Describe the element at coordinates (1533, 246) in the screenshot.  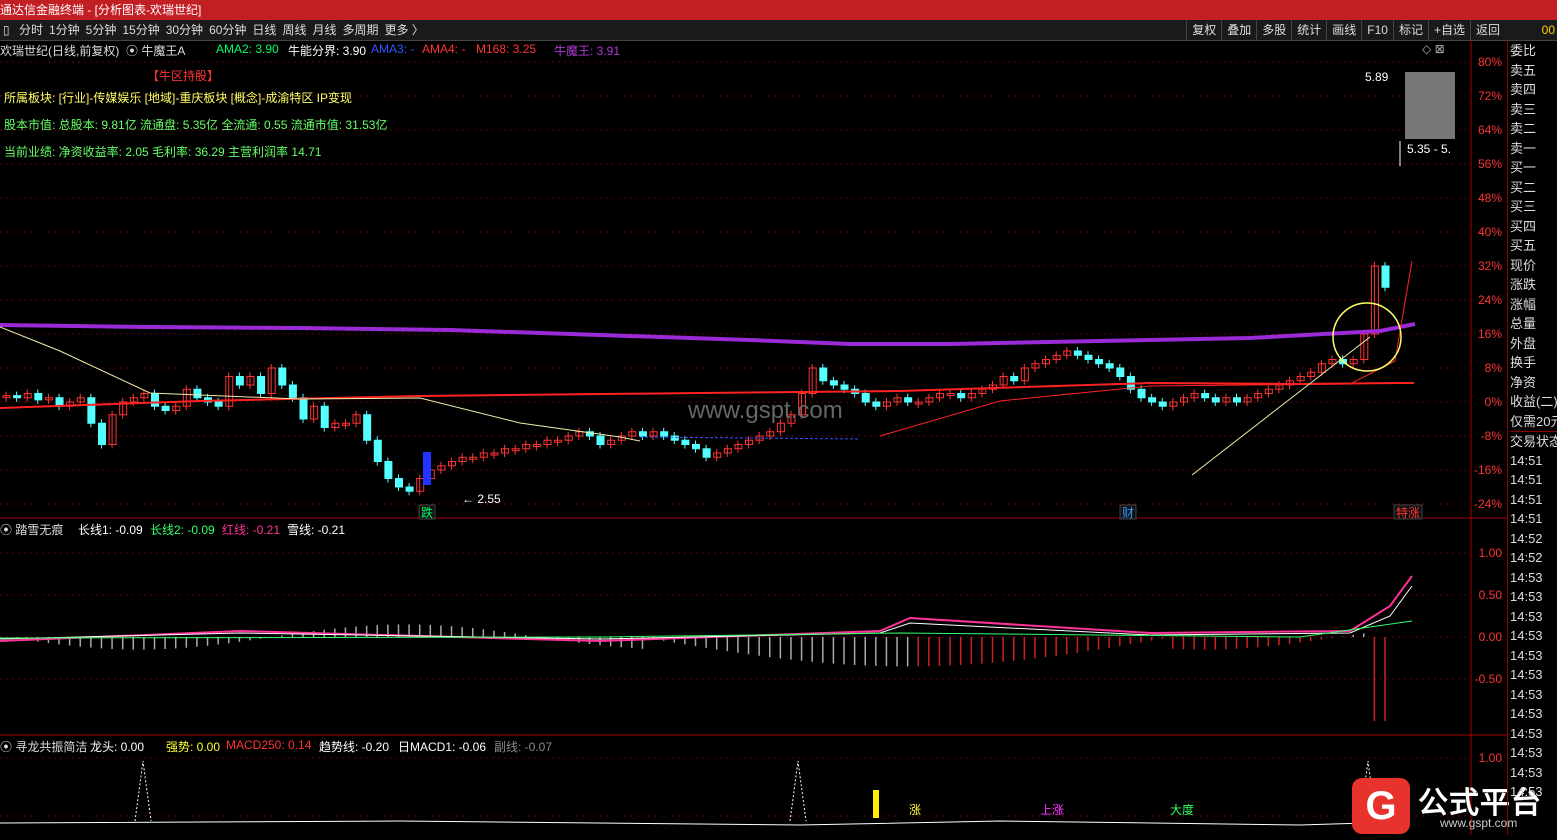
I see `sidebar-item-10: 买五` at that location.